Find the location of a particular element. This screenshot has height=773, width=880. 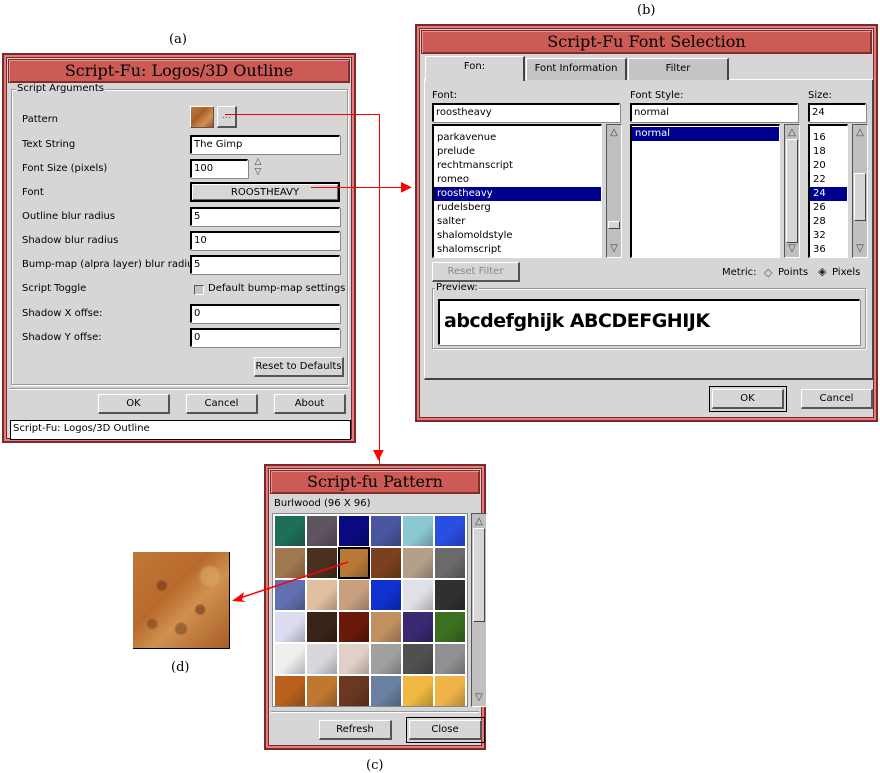

metric-pixels-label: Pixels is located at coordinates (846, 272).